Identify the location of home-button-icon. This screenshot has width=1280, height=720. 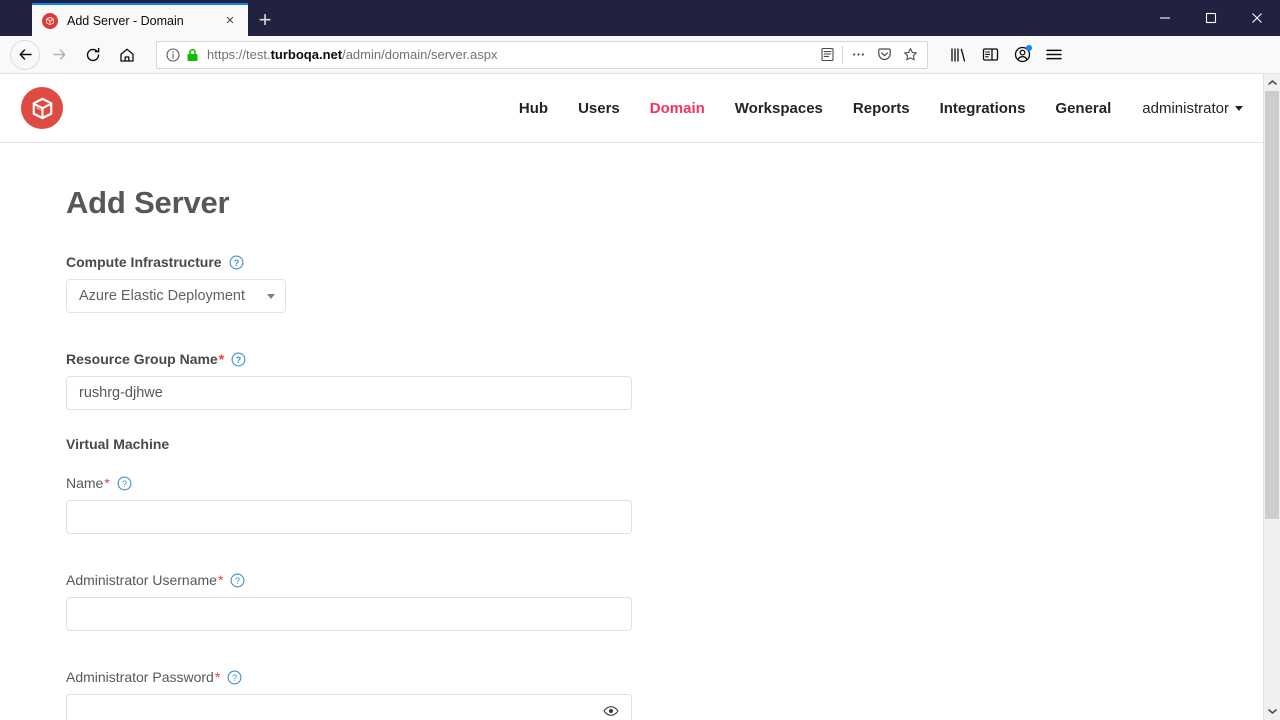
(127, 55).